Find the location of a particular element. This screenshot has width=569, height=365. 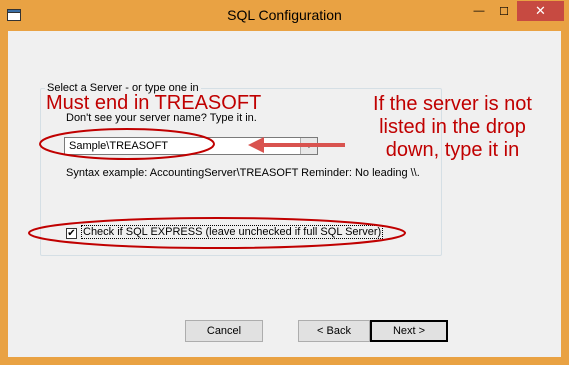

title-bar: SQL Configuration — ☐ ✕ is located at coordinates (284, 15).